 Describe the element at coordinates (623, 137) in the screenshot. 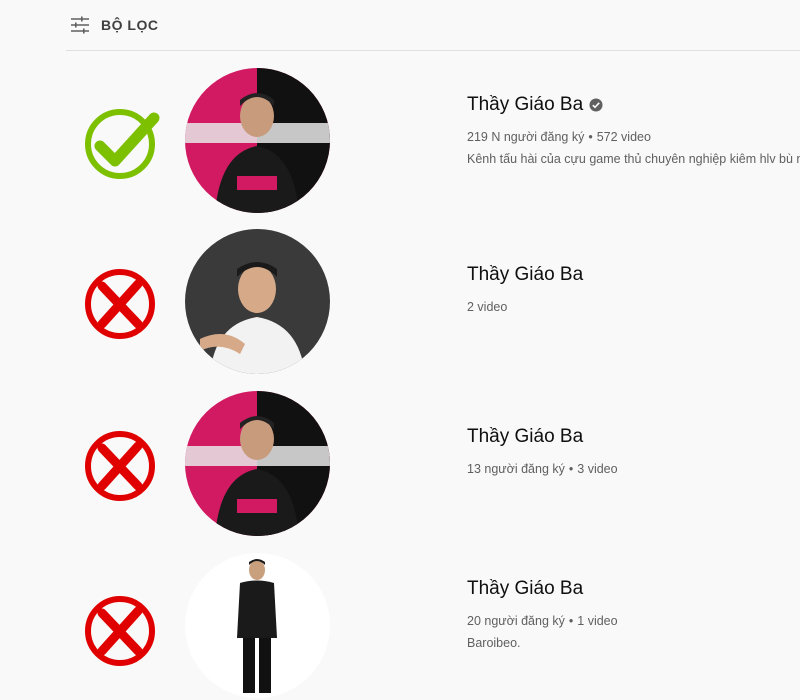

I see `video-count: 572 video` at that location.